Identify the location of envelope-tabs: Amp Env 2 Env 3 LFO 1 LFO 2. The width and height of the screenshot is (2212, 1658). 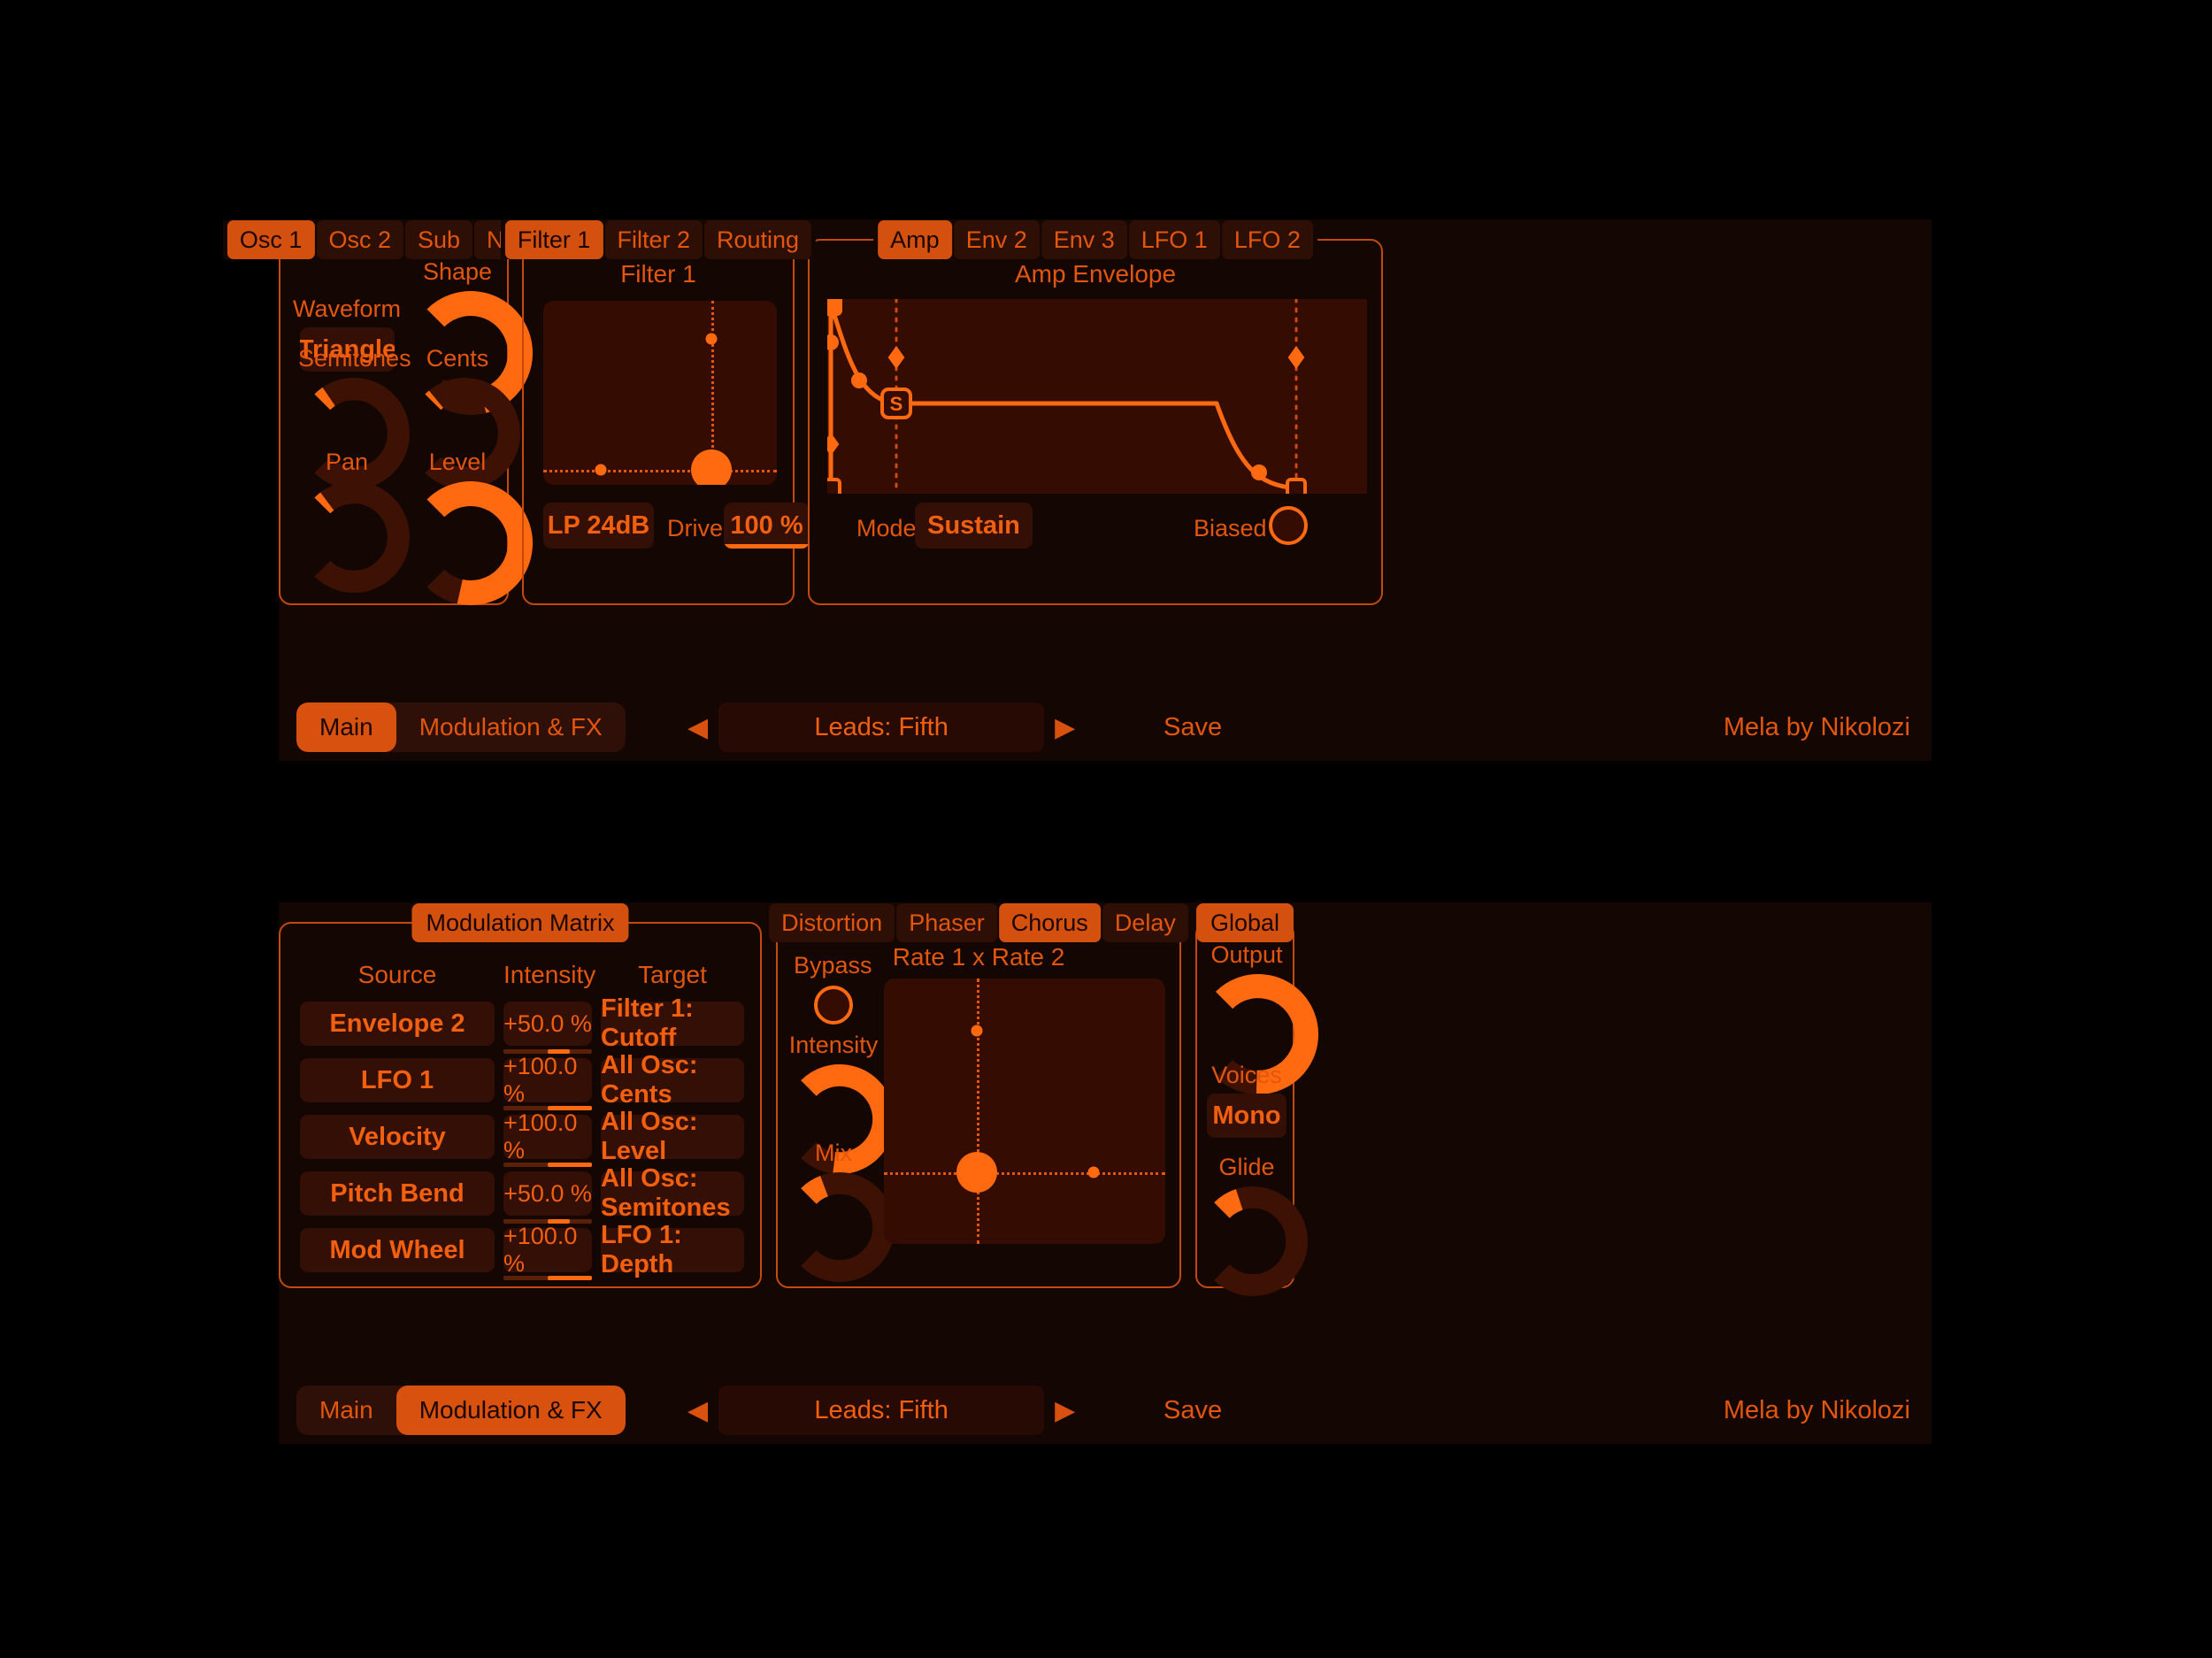
(1095, 240).